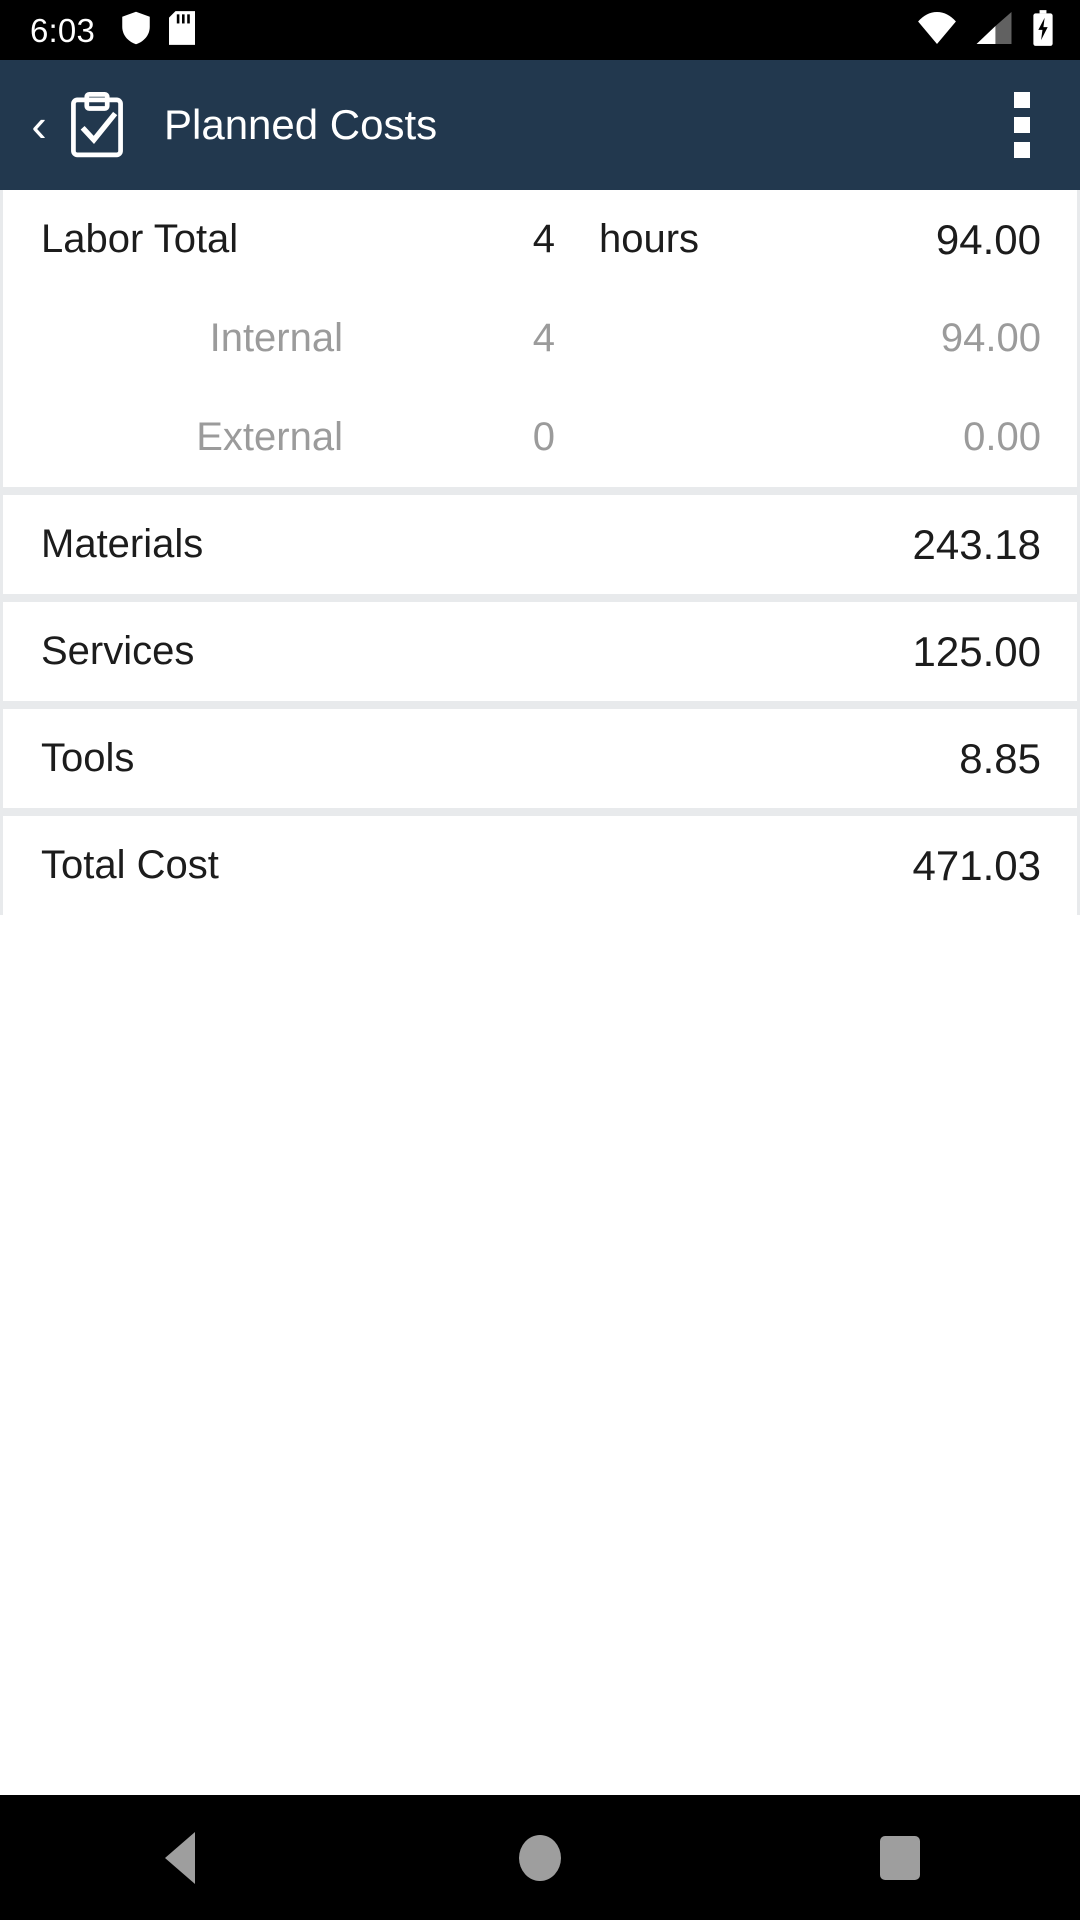 The image size is (1080, 1920). Describe the element at coordinates (540, 125) in the screenshot. I see `app-bar: ‹ Planned Costs` at that location.